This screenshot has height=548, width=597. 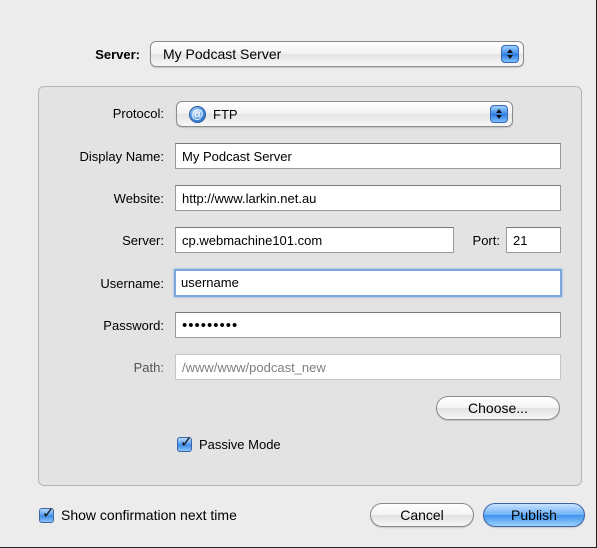 What do you see at coordinates (533, 240) in the screenshot?
I see `port-field: 21` at bounding box center [533, 240].